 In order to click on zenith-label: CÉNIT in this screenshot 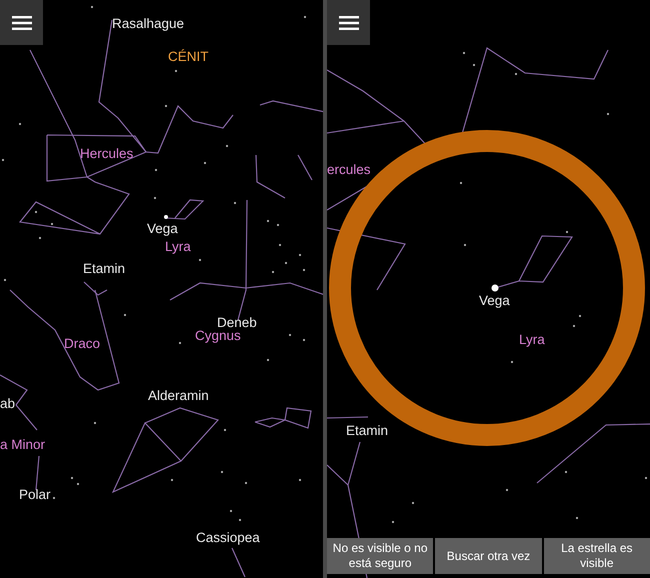, I will do `click(188, 57)`.